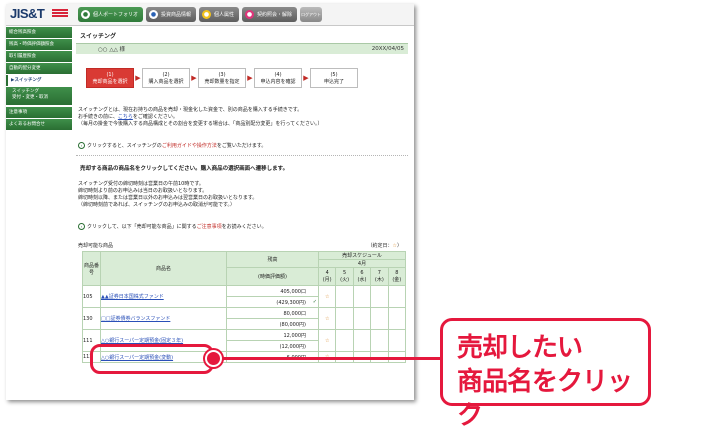 Image resolution: width=723 pixels, height=433 pixels. Describe the element at coordinates (207, 14) in the screenshot. I see `person-icon: ●` at that location.